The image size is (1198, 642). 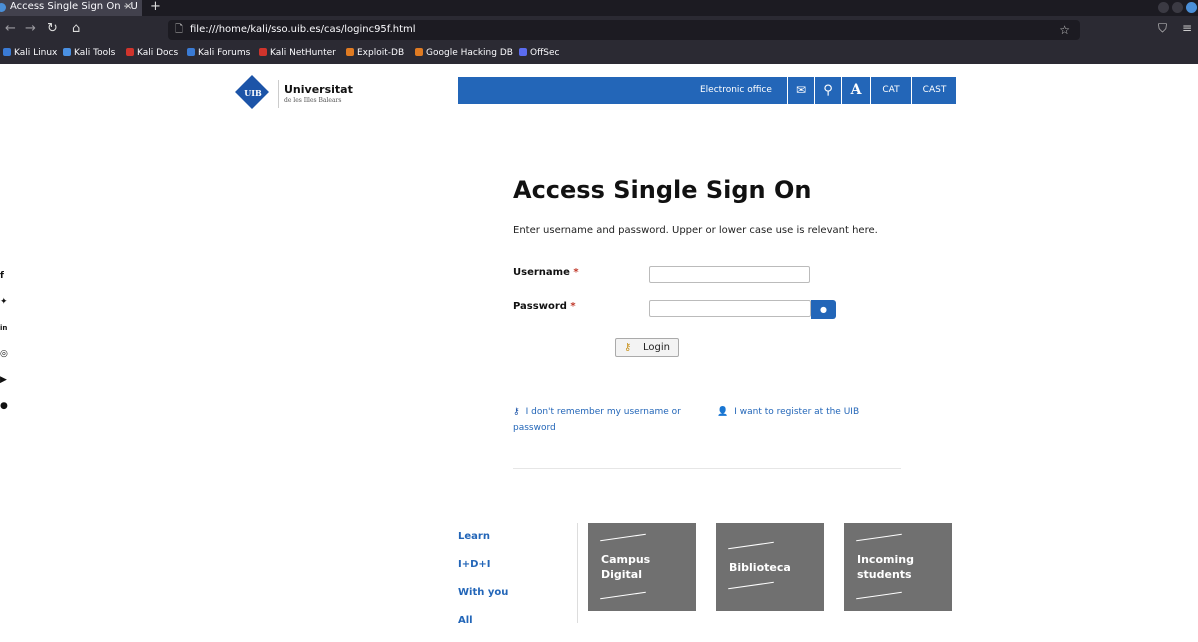 What do you see at coordinates (318, 89) in the screenshot?
I see `logo-name: Universitat` at bounding box center [318, 89].